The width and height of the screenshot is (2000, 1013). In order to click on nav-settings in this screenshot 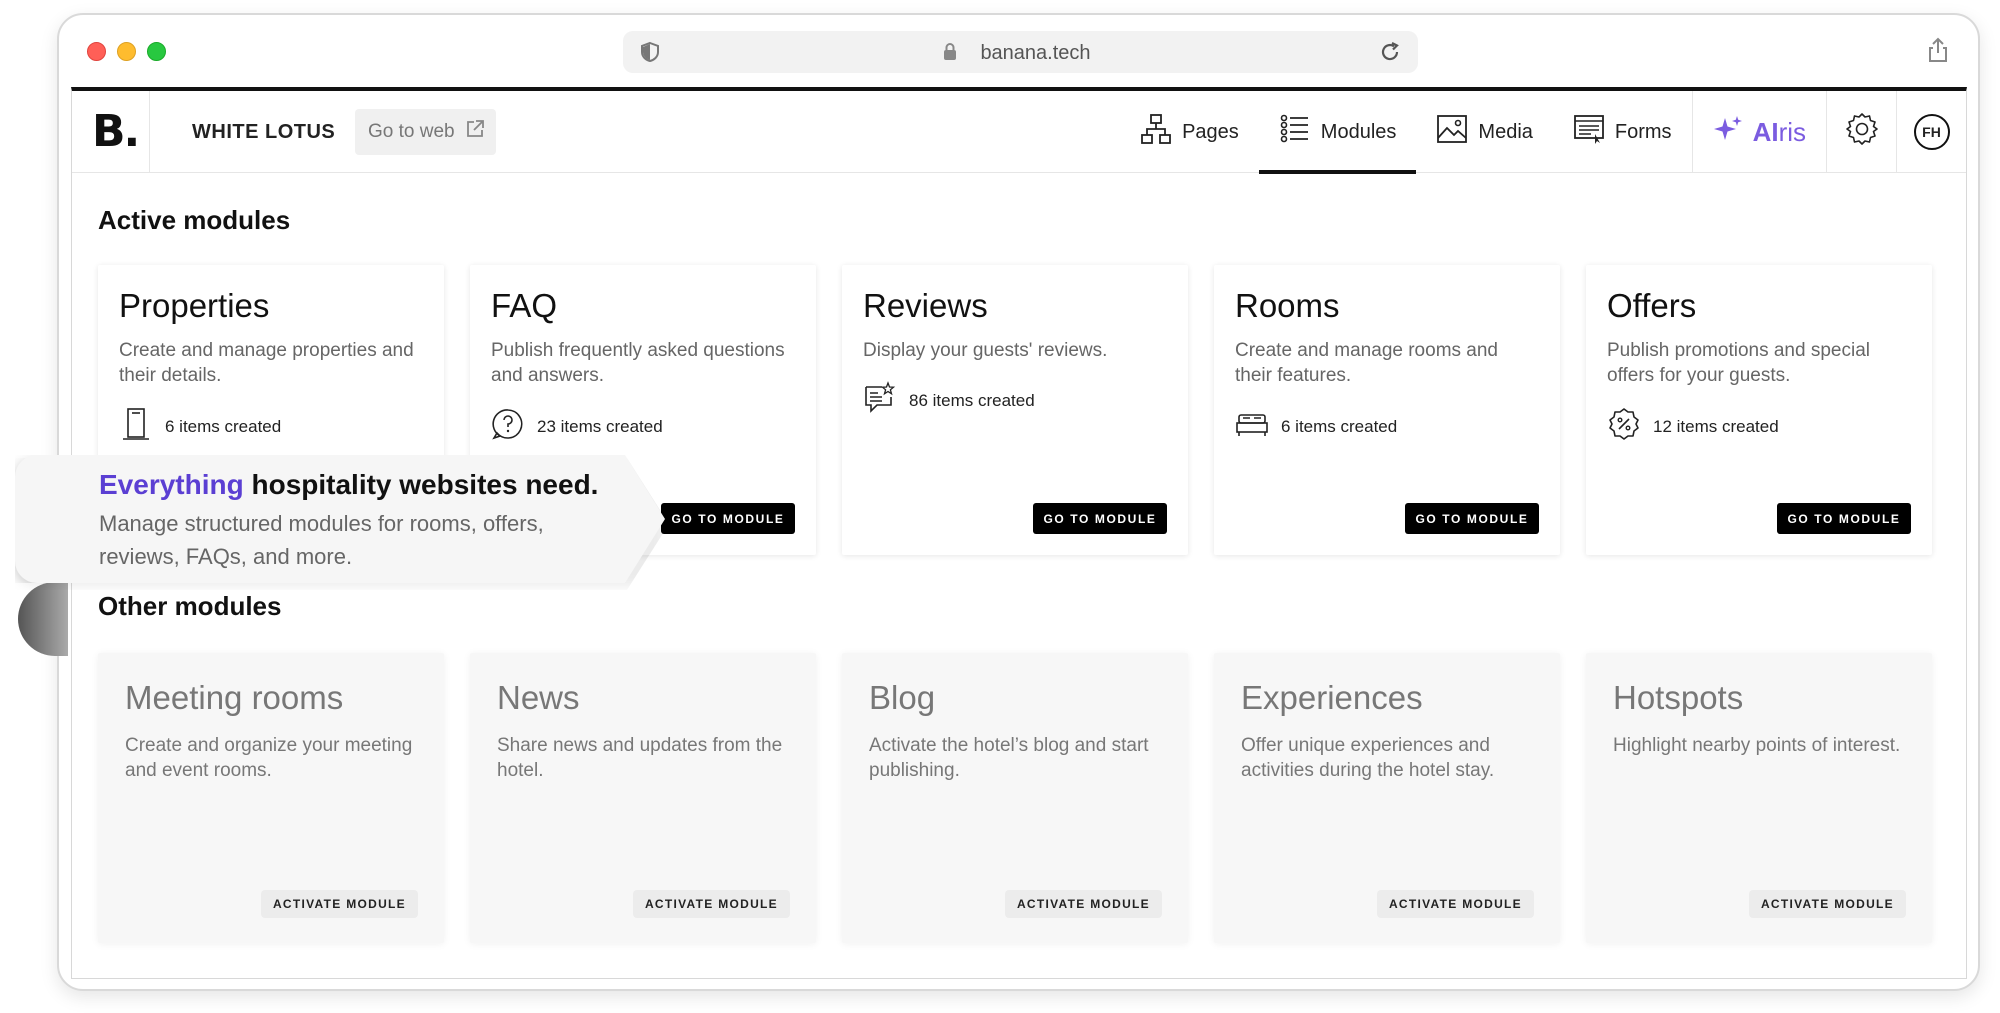, I will do `click(1861, 132)`.